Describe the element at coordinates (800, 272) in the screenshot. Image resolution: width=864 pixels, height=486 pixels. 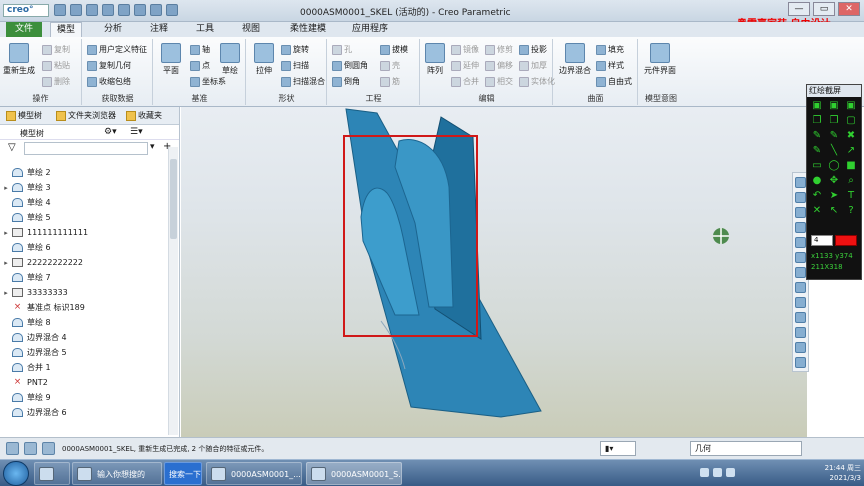
I see `view-manager-icon` at that location.